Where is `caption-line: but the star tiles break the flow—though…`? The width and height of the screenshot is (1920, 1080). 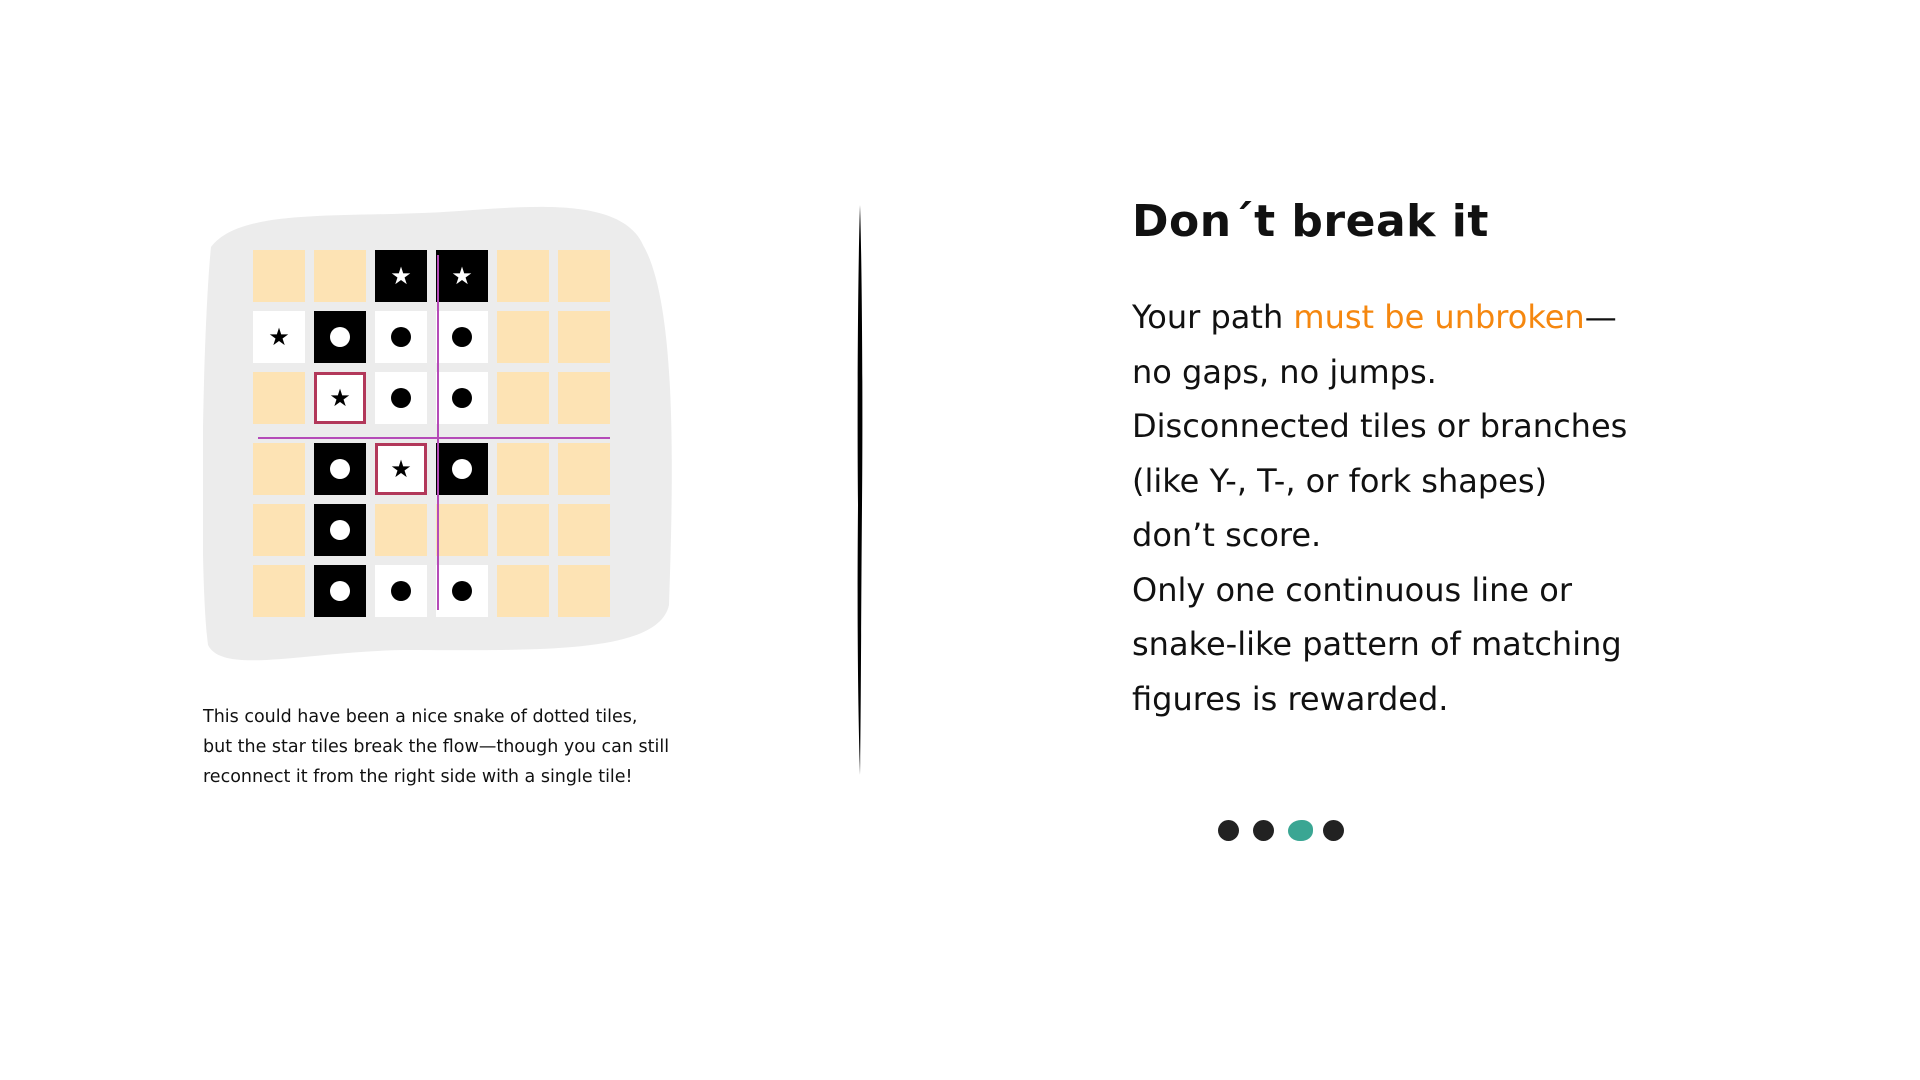 caption-line: but the star tiles break the flow—though… is located at coordinates (436, 747).